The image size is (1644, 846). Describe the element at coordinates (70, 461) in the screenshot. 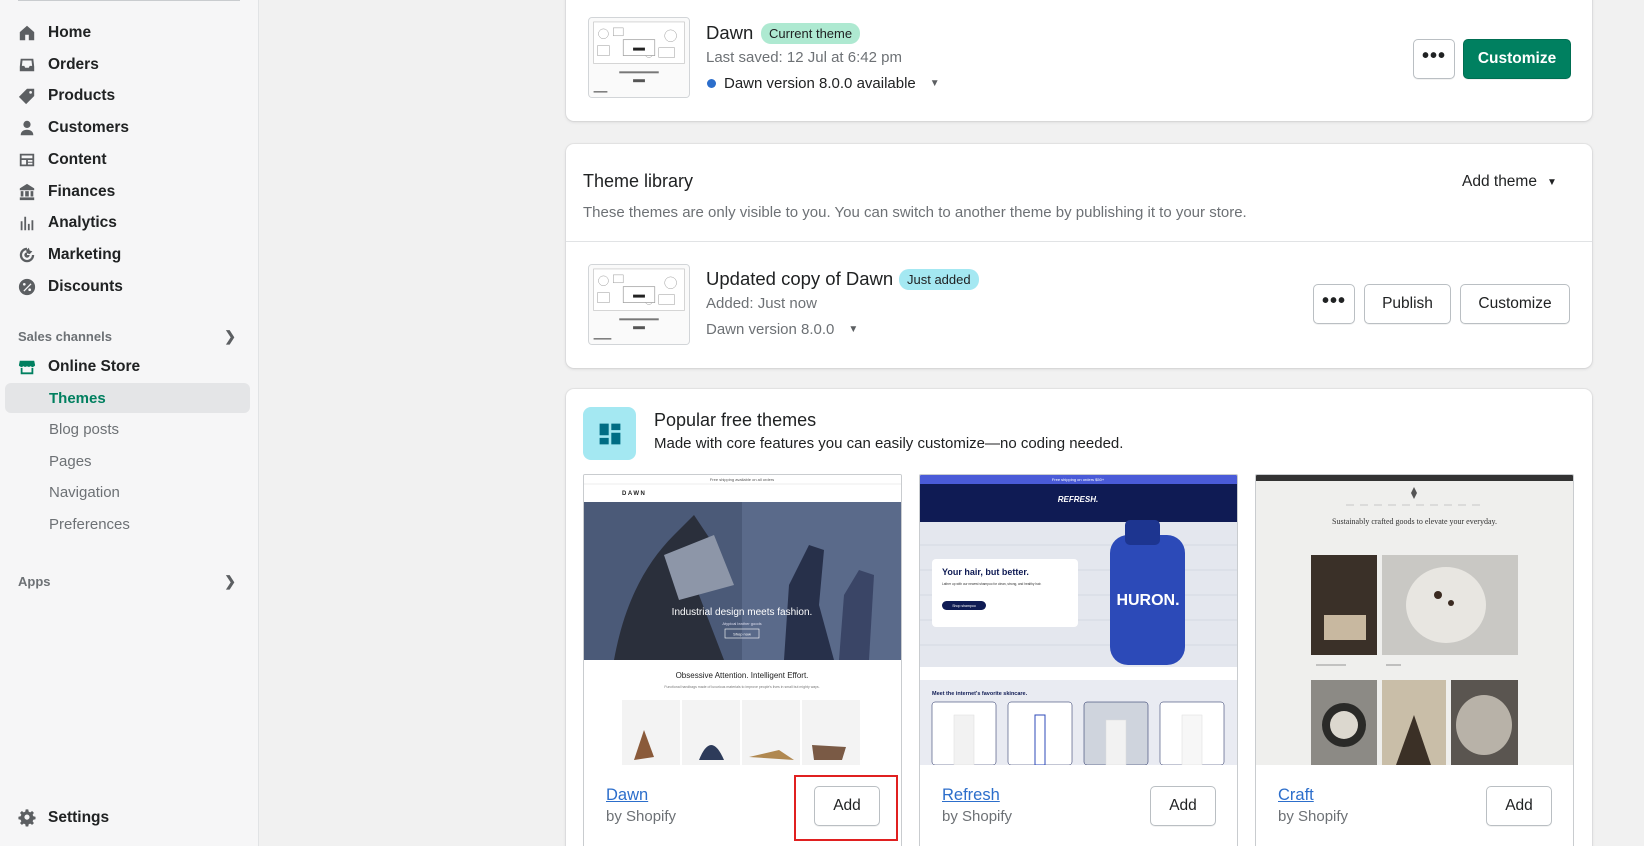

I see `sidebar-subitem-pages: Pages` at that location.